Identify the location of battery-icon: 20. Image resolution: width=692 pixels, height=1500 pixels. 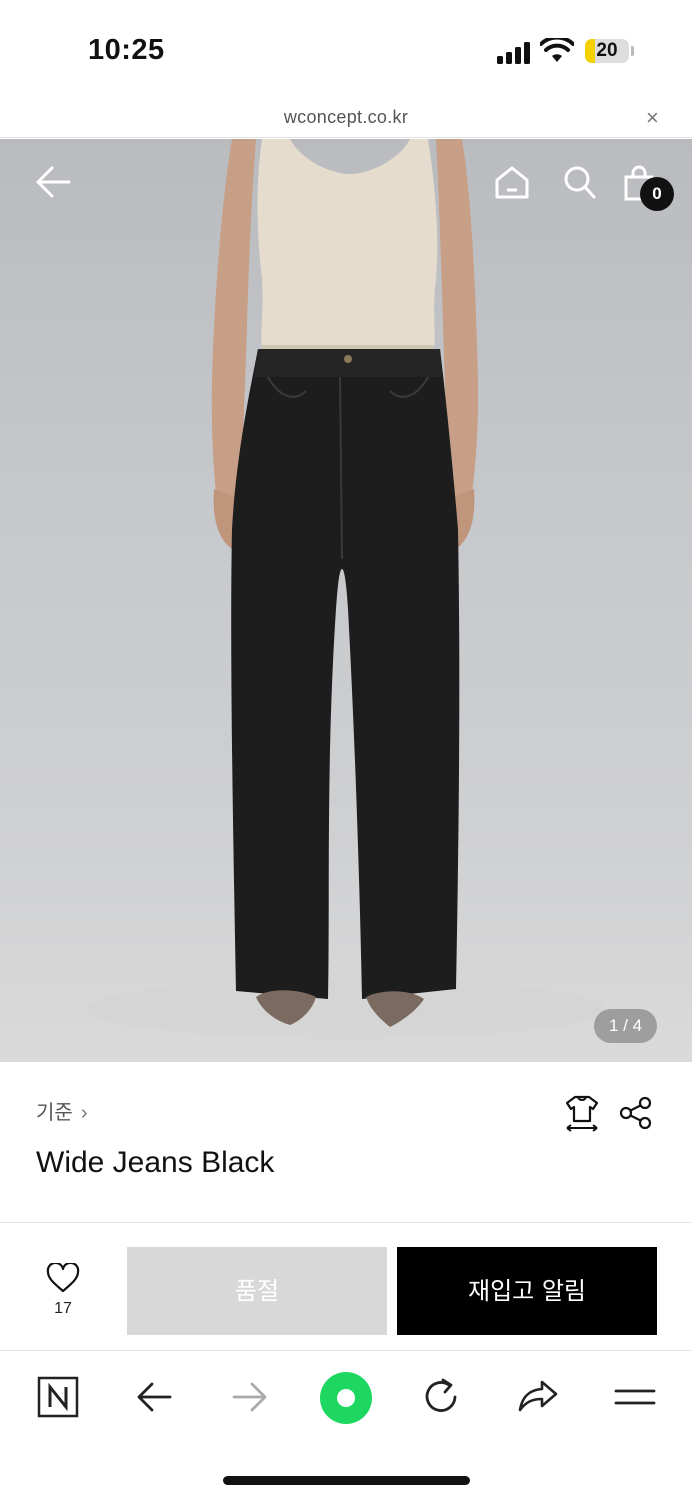
(607, 51).